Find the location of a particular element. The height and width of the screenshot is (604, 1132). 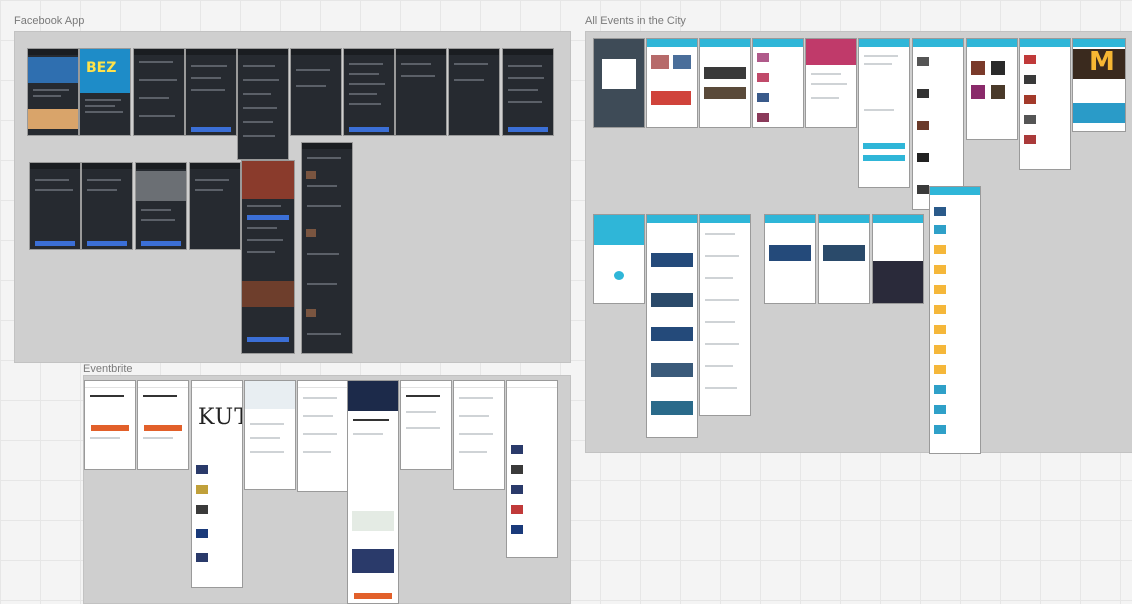

artboard-screen: M is located at coordinates (1099, 85).